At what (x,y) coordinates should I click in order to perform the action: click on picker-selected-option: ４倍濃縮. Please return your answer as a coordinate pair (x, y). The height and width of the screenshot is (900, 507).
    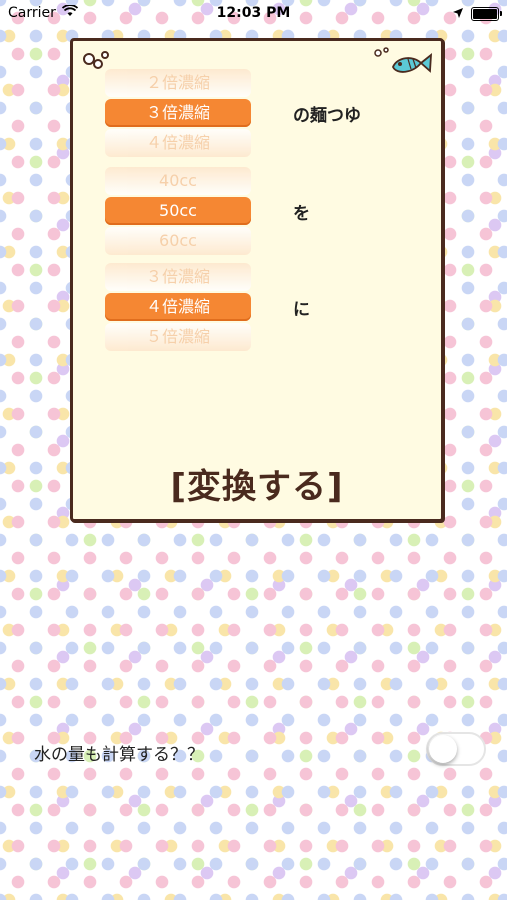
    Looking at the image, I should click on (178, 307).